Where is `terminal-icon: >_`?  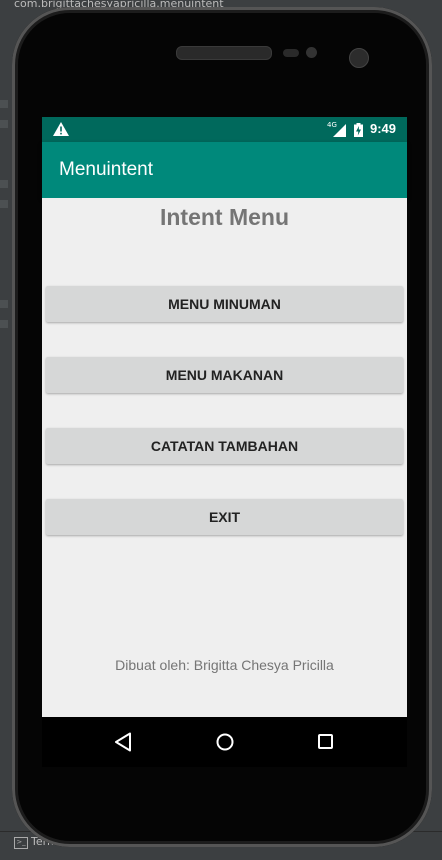 terminal-icon: >_ is located at coordinates (21, 843).